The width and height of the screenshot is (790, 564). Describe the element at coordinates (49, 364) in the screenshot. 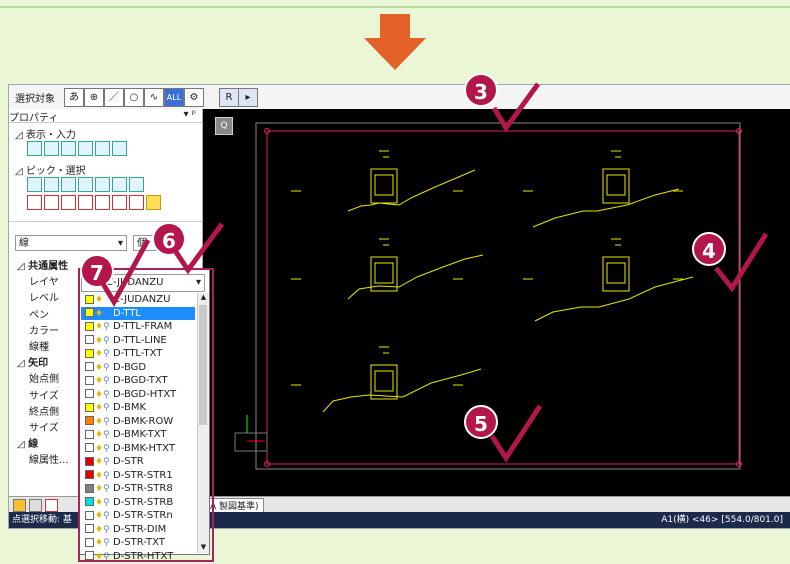

I see `property-row: ◿ 矢印` at that location.